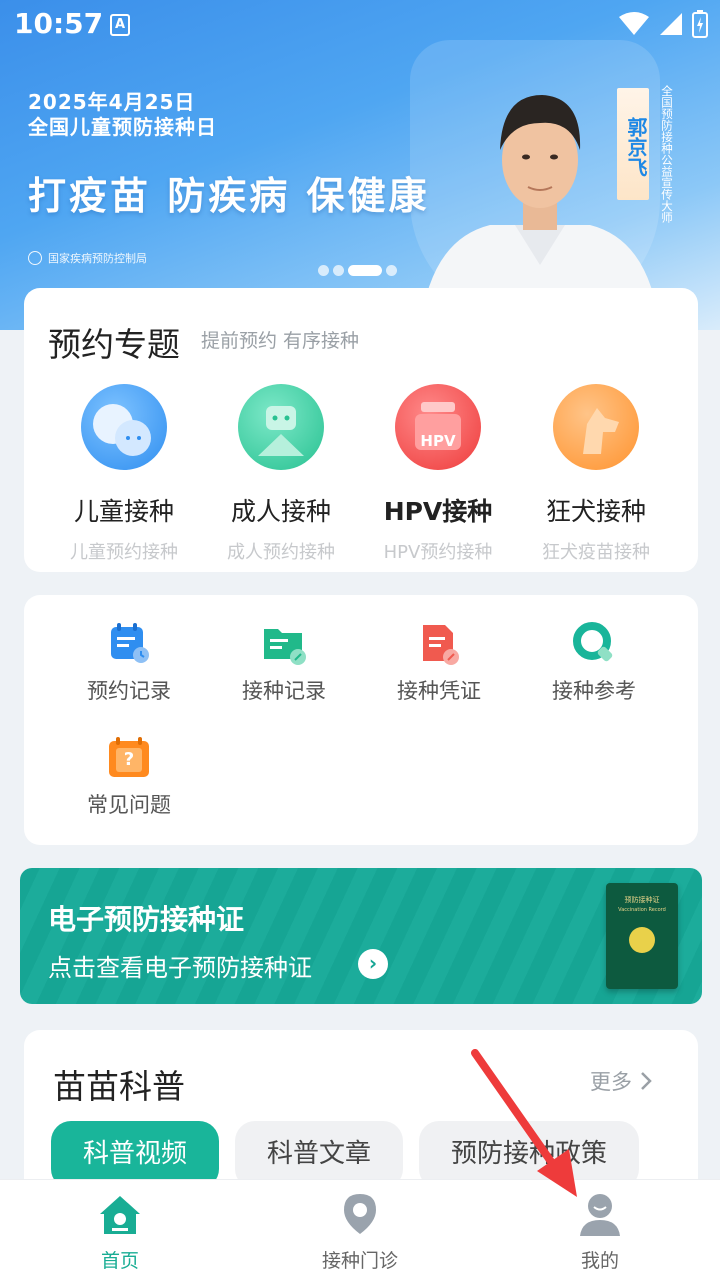 Image resolution: width=720 pixels, height=1280 pixels. Describe the element at coordinates (594, 643) in the screenshot. I see `vaccination-reference-icon` at that location.